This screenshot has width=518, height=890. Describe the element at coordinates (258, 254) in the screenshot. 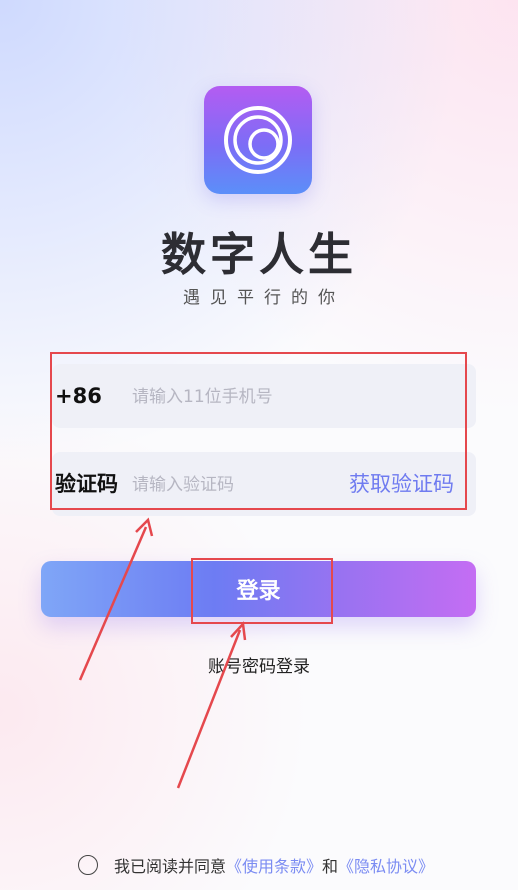

I see `app-title: 数字人生` at that location.